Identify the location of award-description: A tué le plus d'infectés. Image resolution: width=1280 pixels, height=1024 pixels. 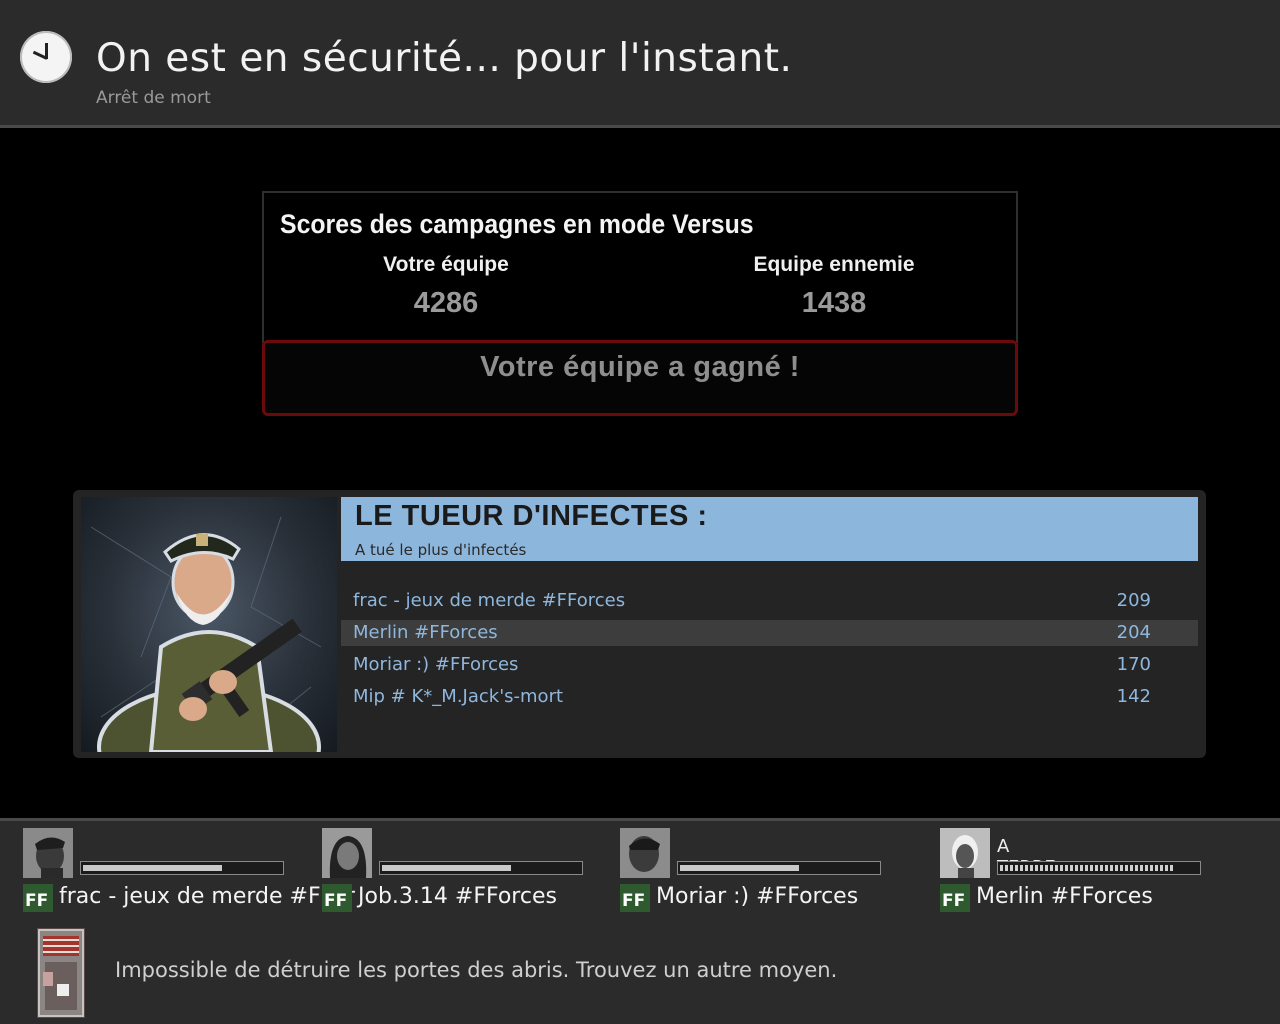
(441, 550).